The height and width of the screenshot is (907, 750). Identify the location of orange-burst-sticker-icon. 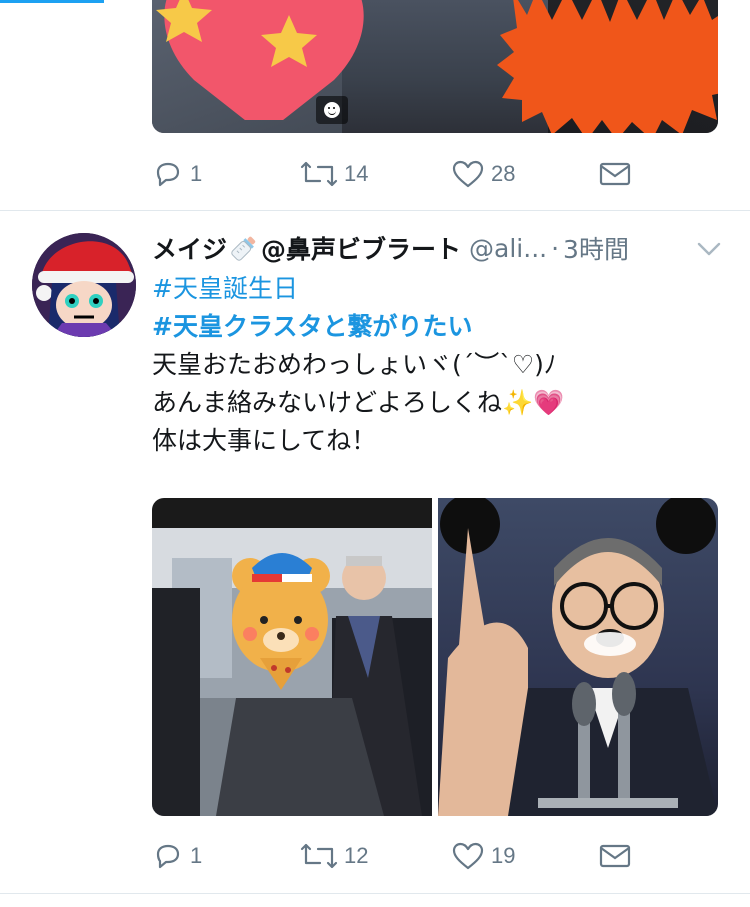
(607, 66).